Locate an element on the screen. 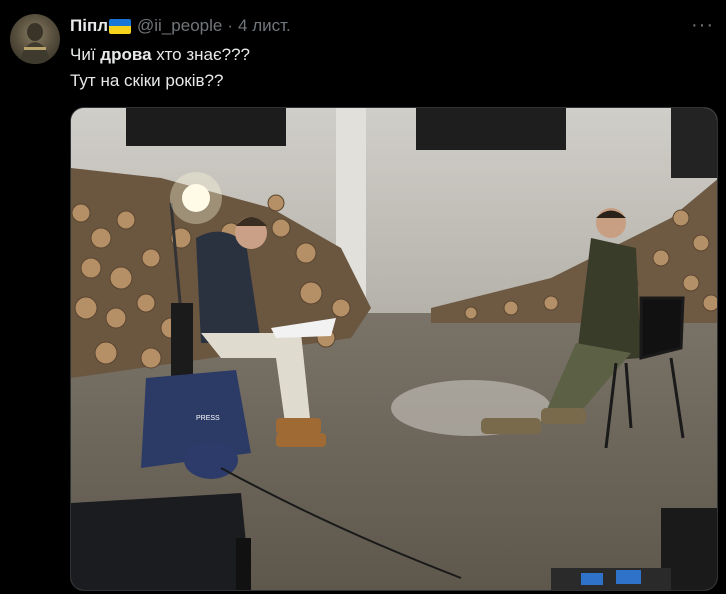 This screenshot has width=726, height=594. tweet-text-line-1: Чиї дрова хто знає??? is located at coordinates (160, 55).